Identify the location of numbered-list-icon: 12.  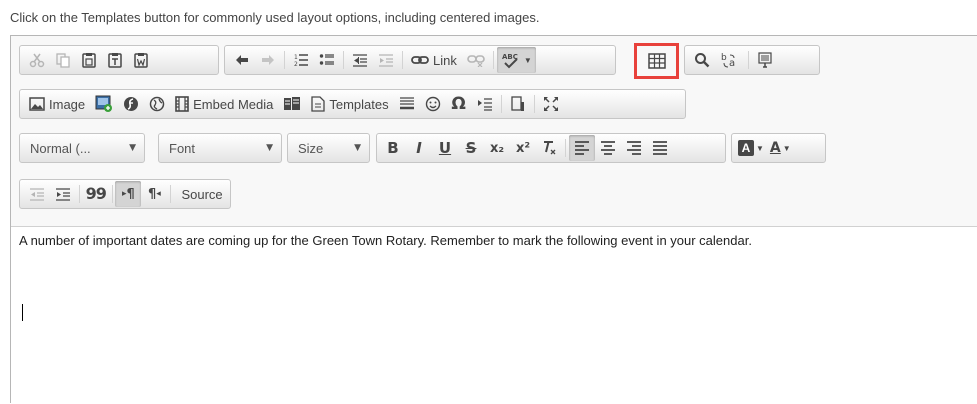
(301, 60).